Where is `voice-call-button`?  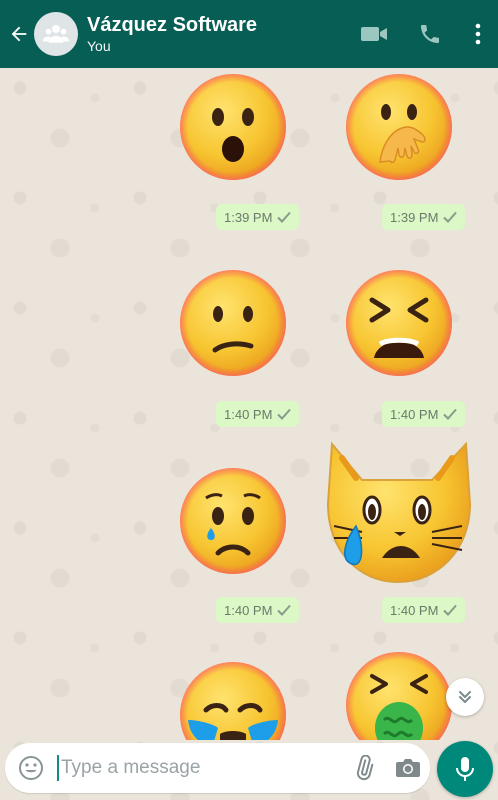
voice-call-button is located at coordinates (430, 34).